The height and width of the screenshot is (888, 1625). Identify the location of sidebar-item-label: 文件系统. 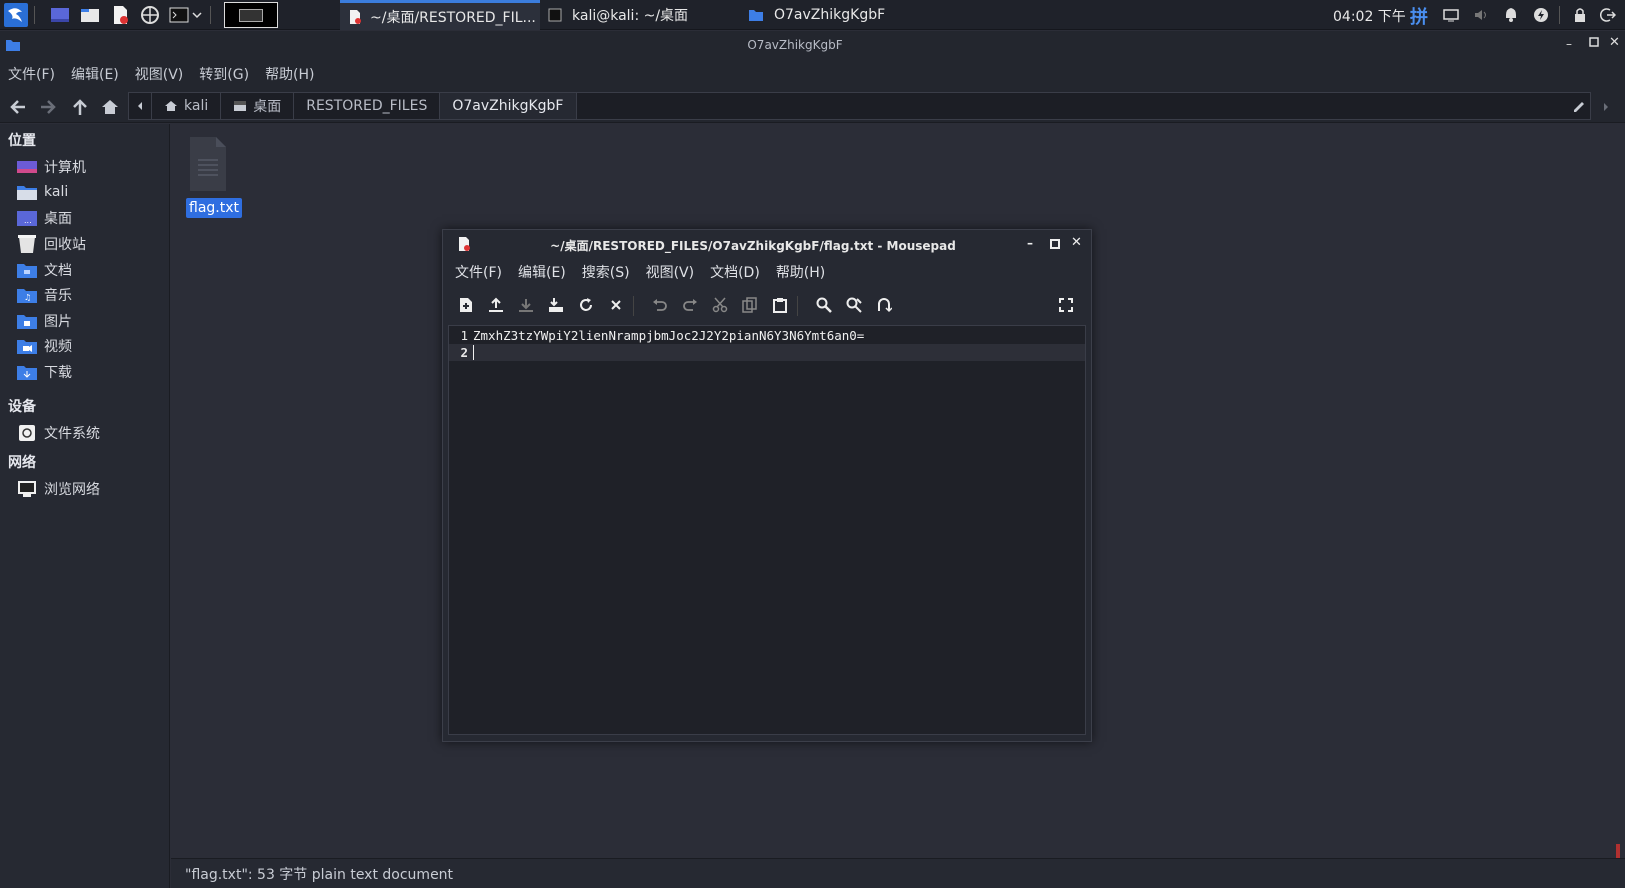
(72, 434).